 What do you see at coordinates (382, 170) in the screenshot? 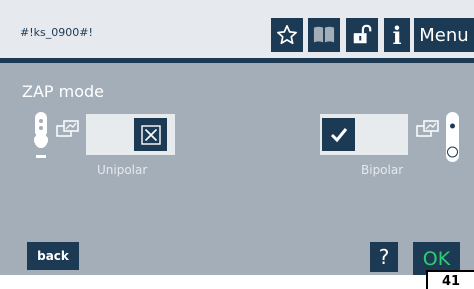
I see `bipolar-label: Bipolar` at bounding box center [382, 170].